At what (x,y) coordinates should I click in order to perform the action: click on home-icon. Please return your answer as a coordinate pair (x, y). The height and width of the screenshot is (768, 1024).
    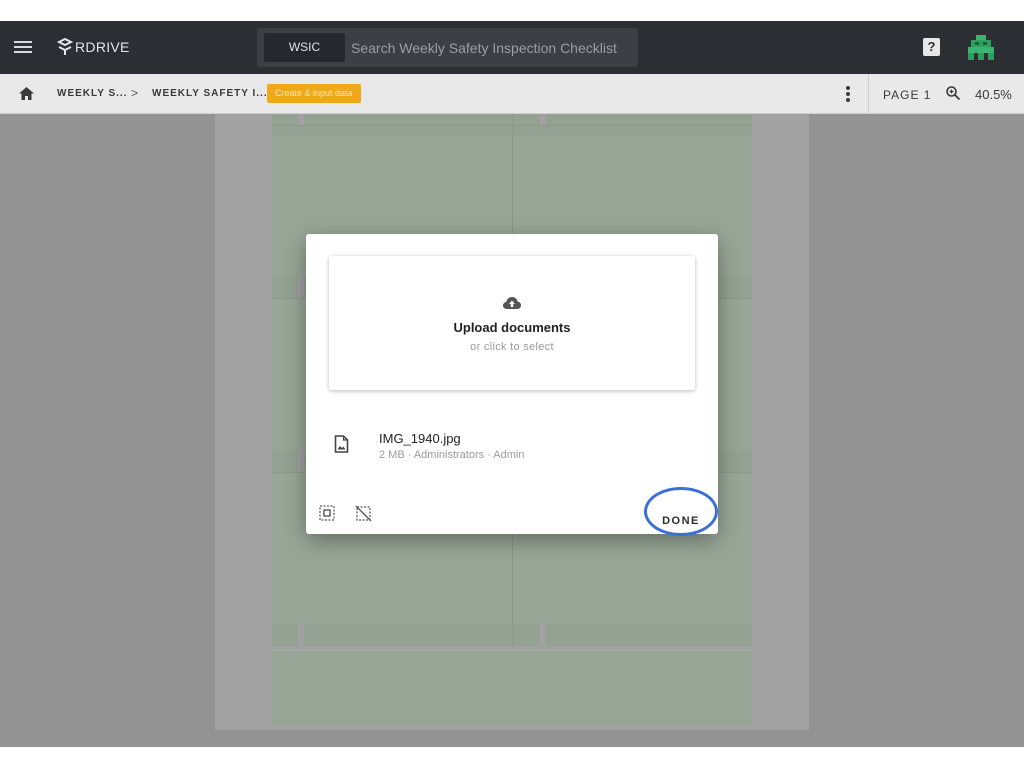
    Looking at the image, I should click on (26, 93).